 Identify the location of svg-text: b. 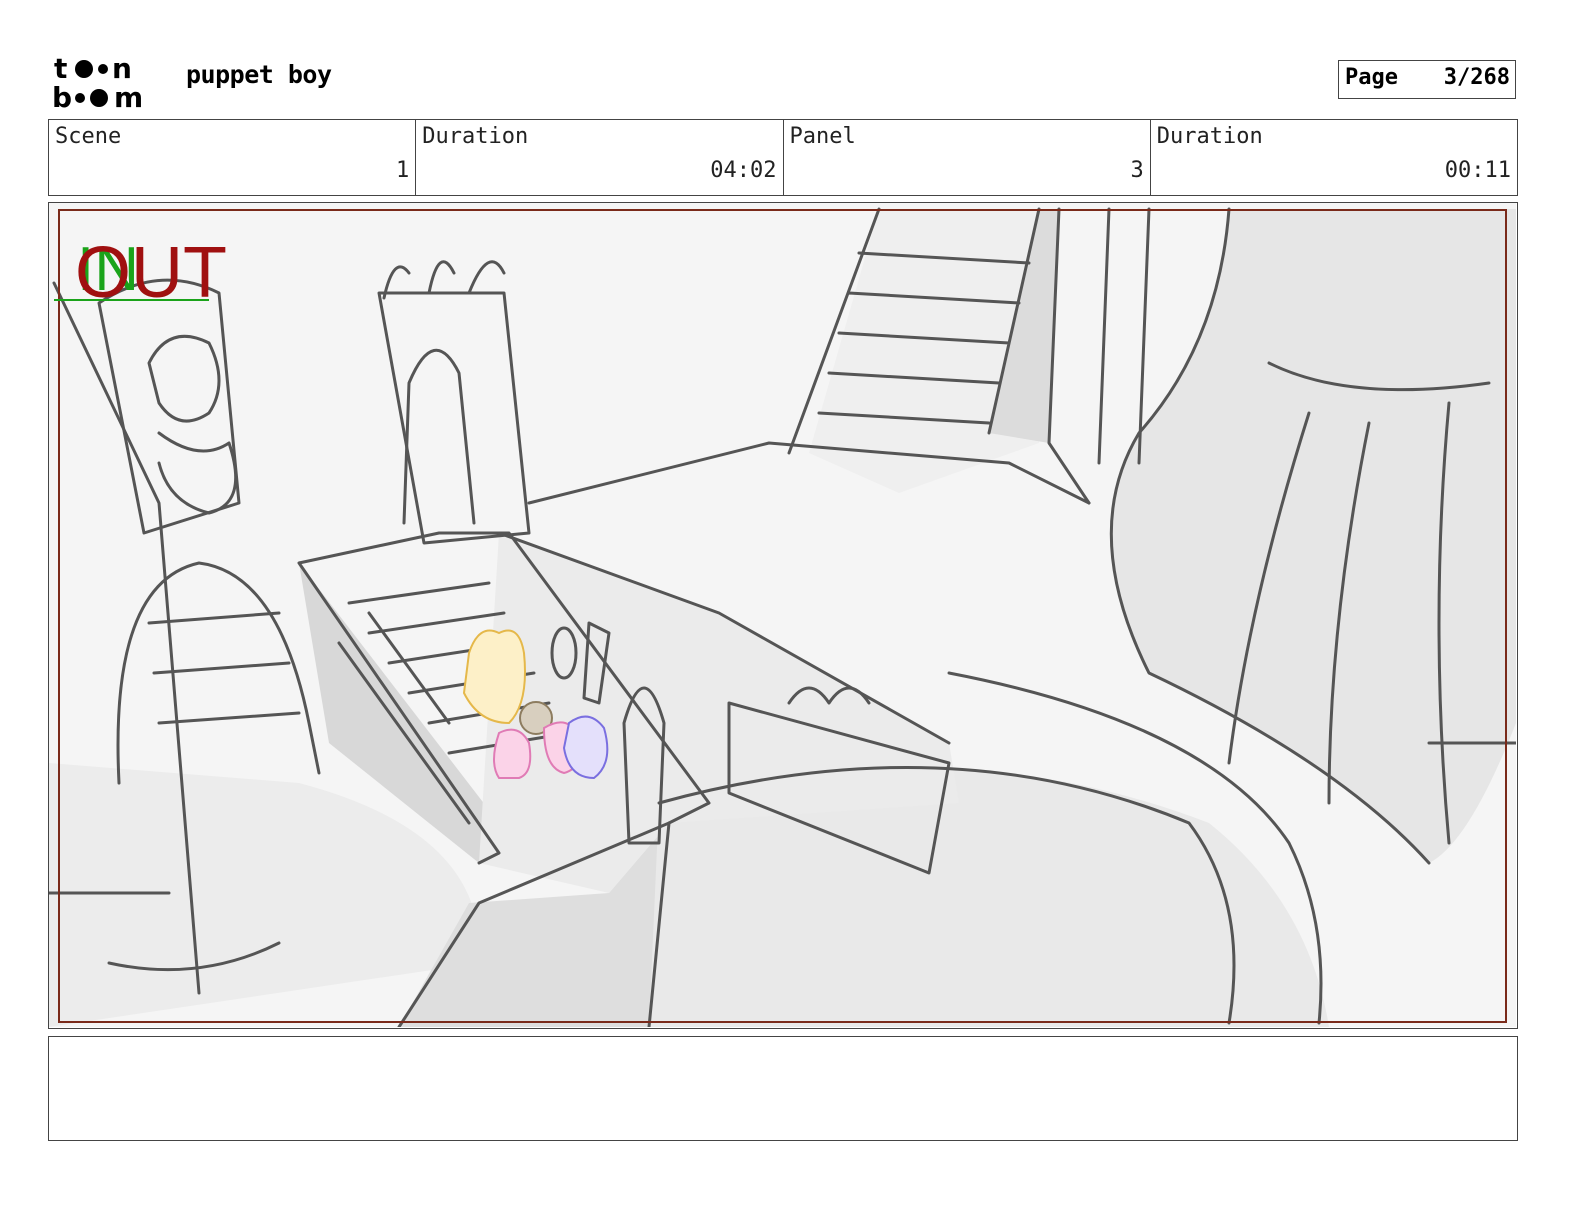
(62, 95).